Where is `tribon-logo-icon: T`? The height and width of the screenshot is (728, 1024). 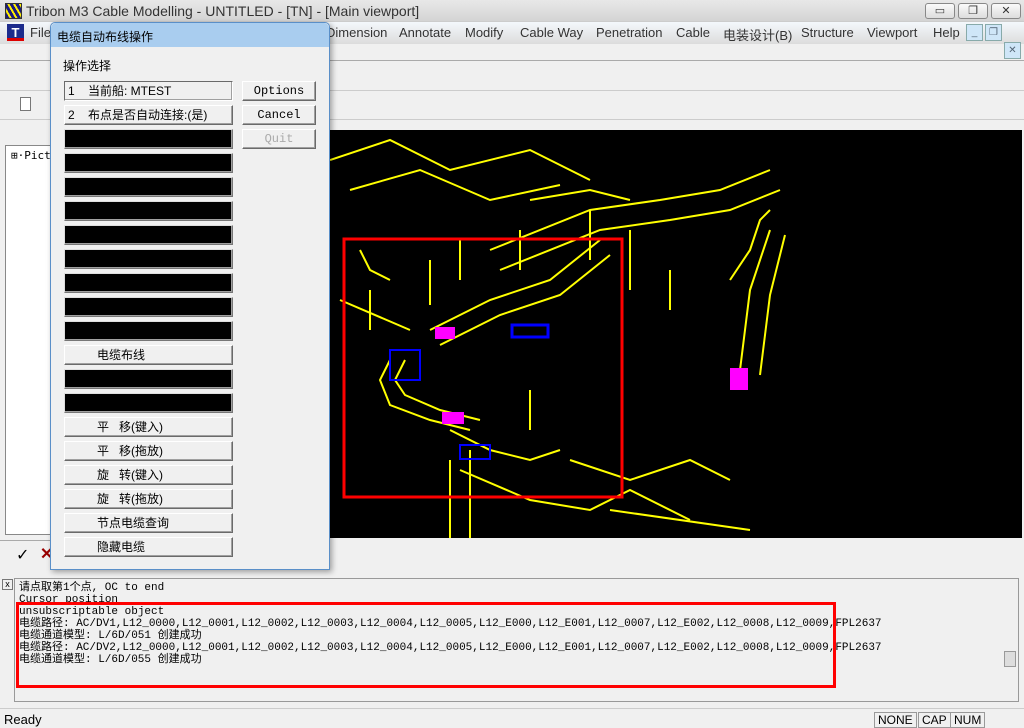
tribon-logo-icon: T is located at coordinates (15, 32).